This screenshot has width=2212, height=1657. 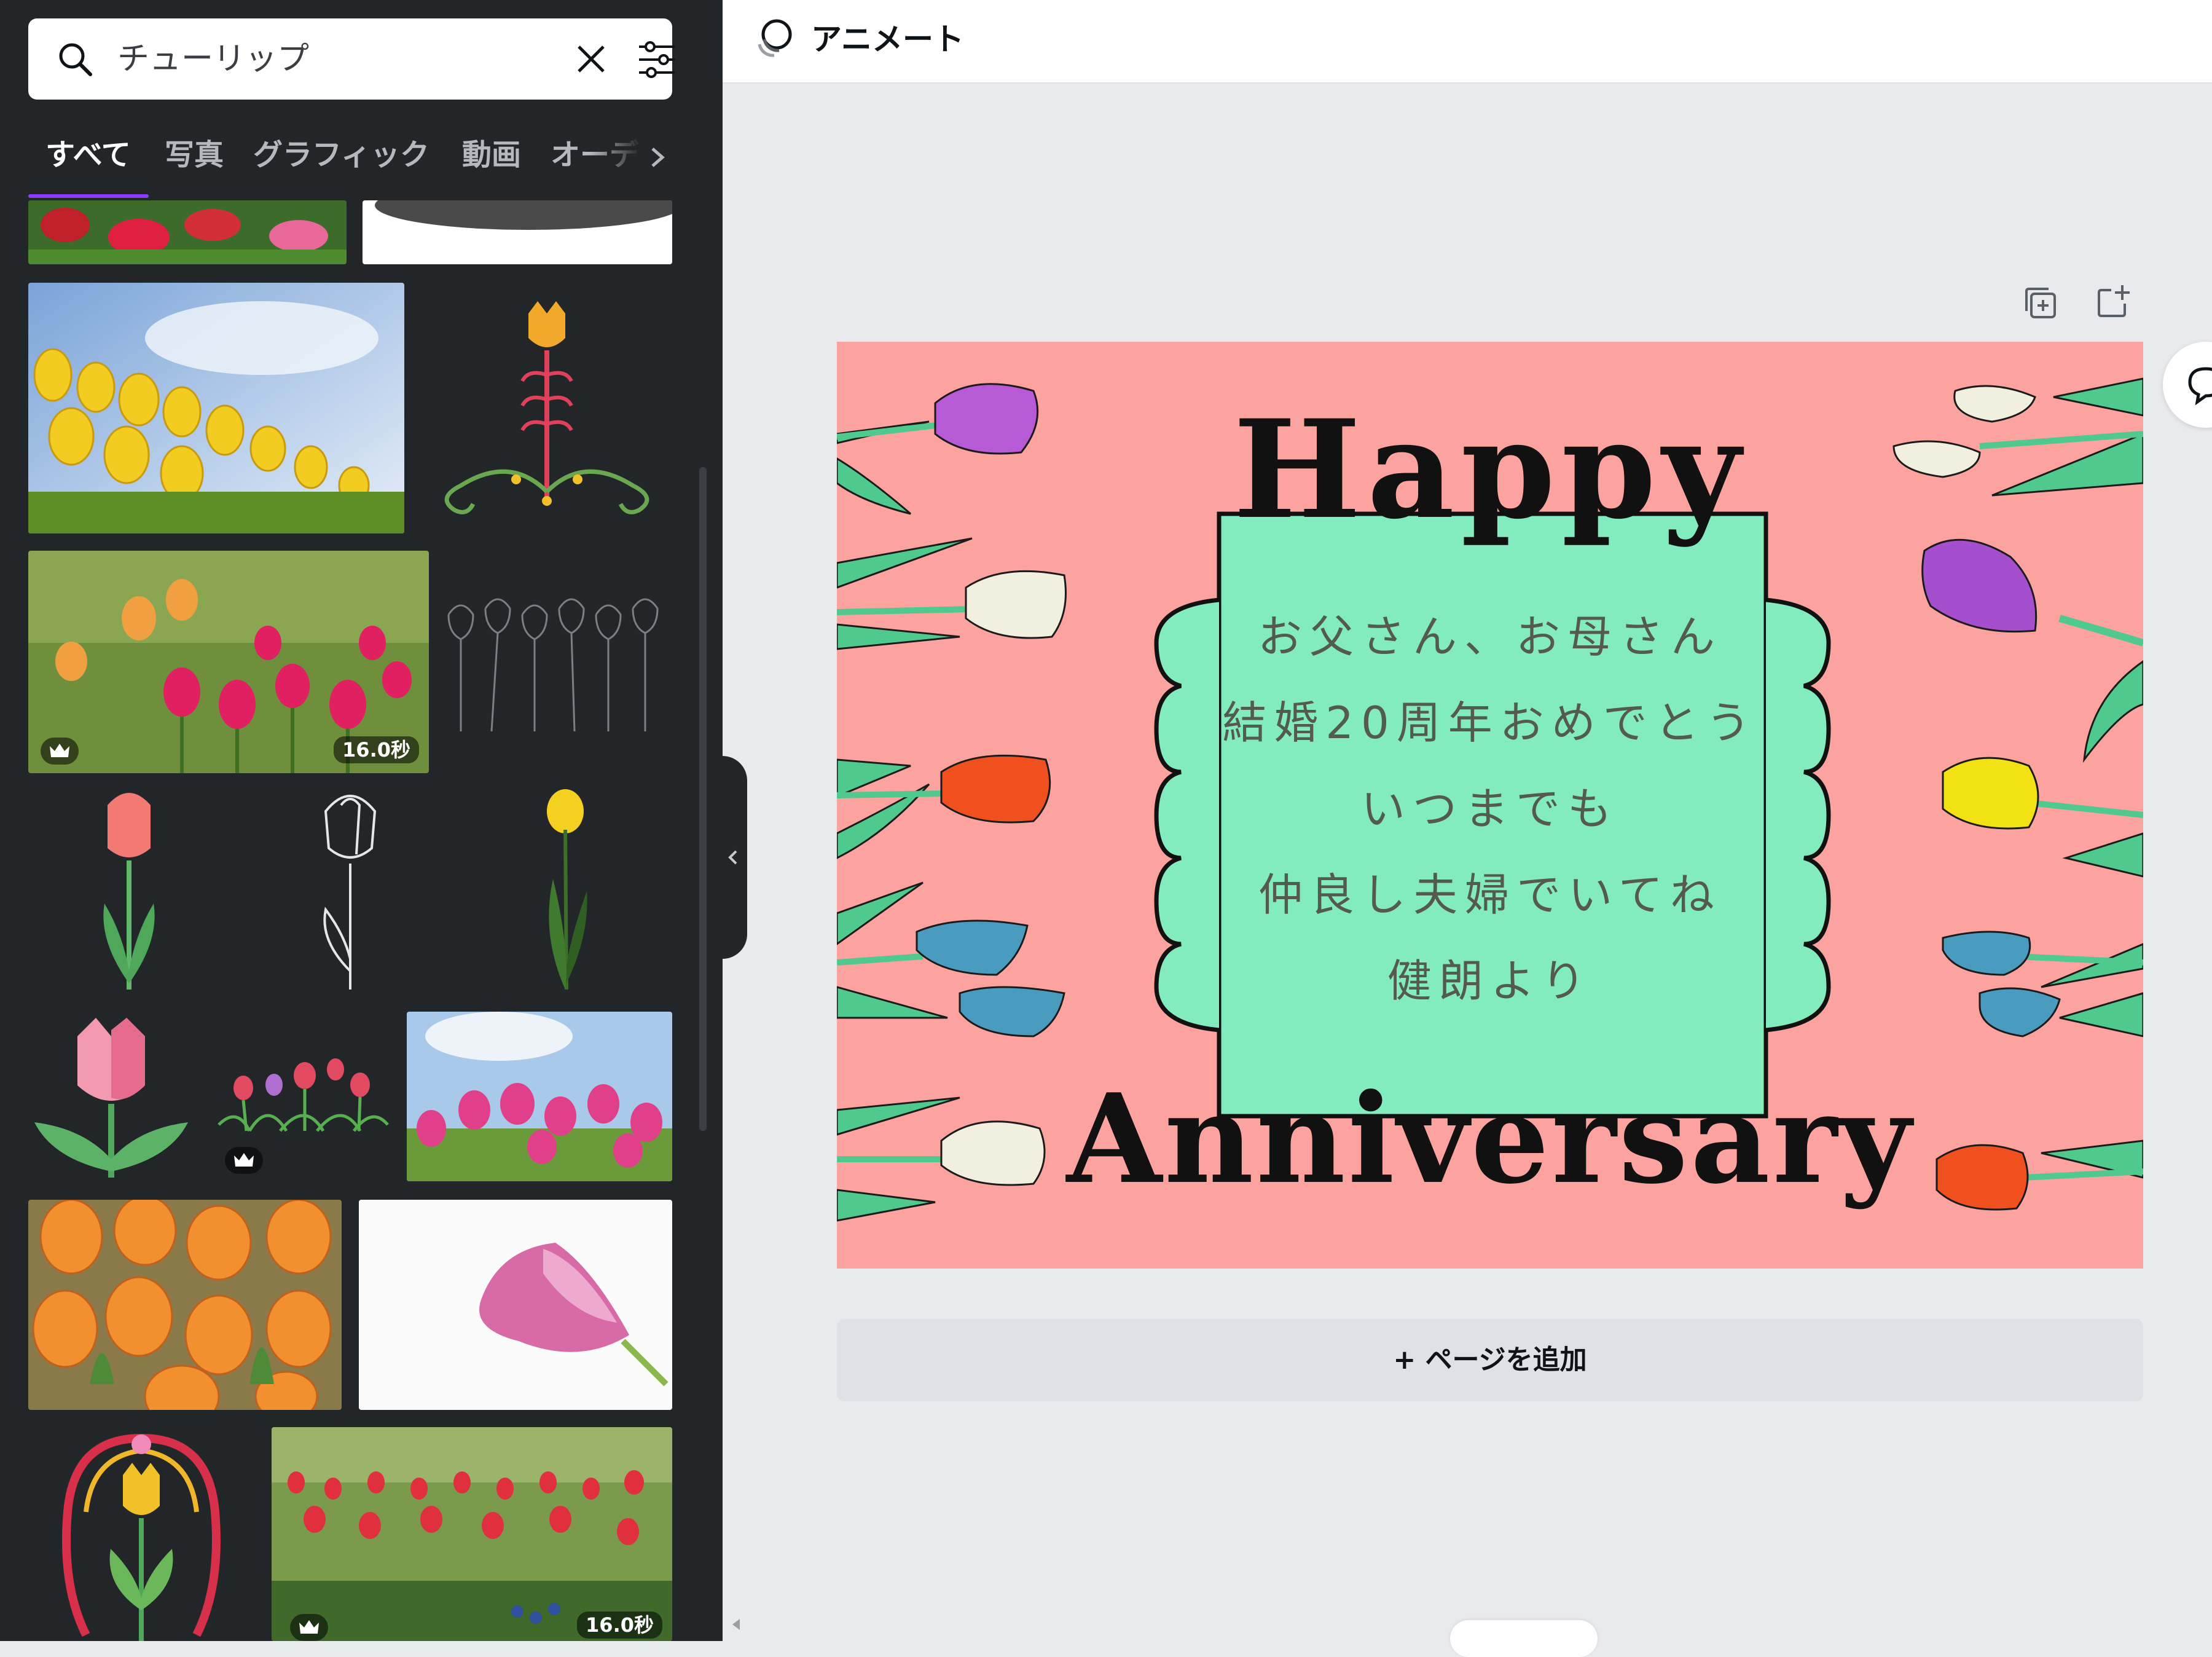 I want to click on result-yellow-tulip-photo, so click(x=565, y=891).